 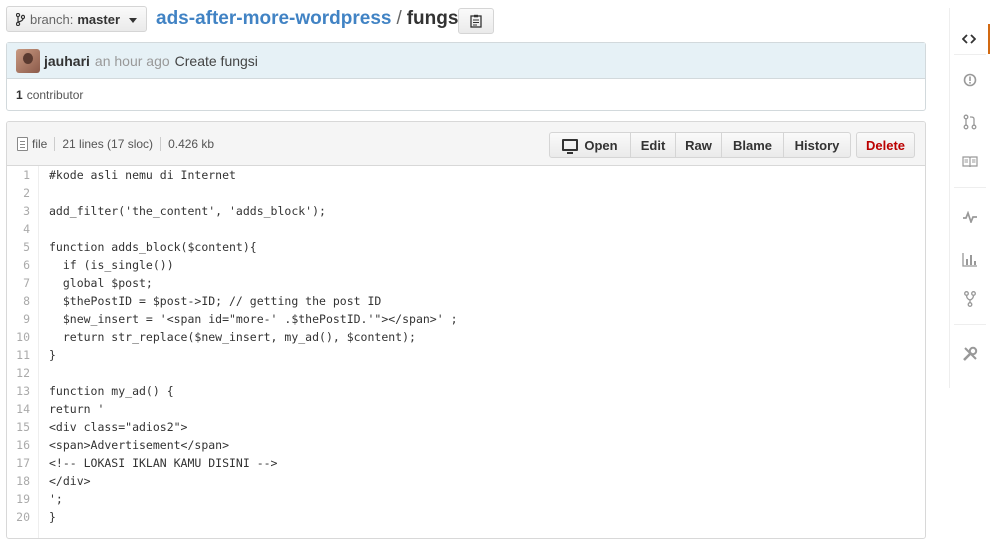 What do you see at coordinates (466, 445) in the screenshot?
I see `code-line: 16 <span>Advertisement</span>` at bounding box center [466, 445].